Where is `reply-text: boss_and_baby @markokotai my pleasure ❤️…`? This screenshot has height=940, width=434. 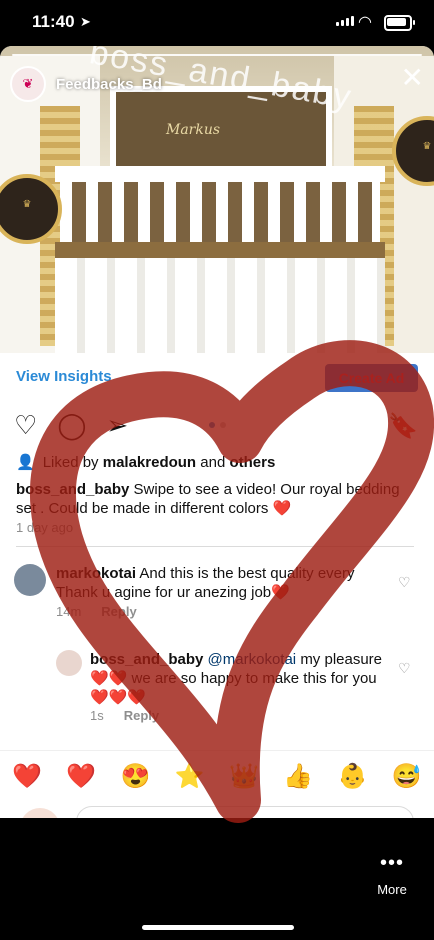
reply-text: boss_and_baby @markokotai my pleasure ❤️… is located at coordinates (236, 678).